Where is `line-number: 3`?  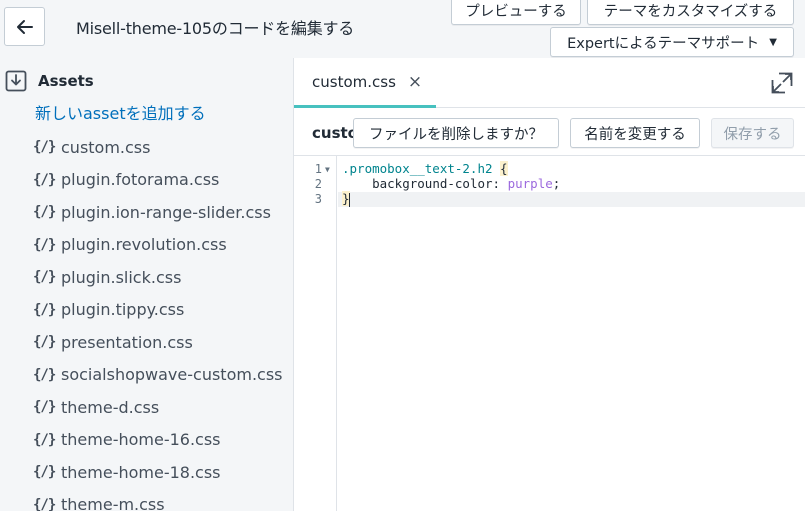
line-number: 3 is located at coordinates (318, 199).